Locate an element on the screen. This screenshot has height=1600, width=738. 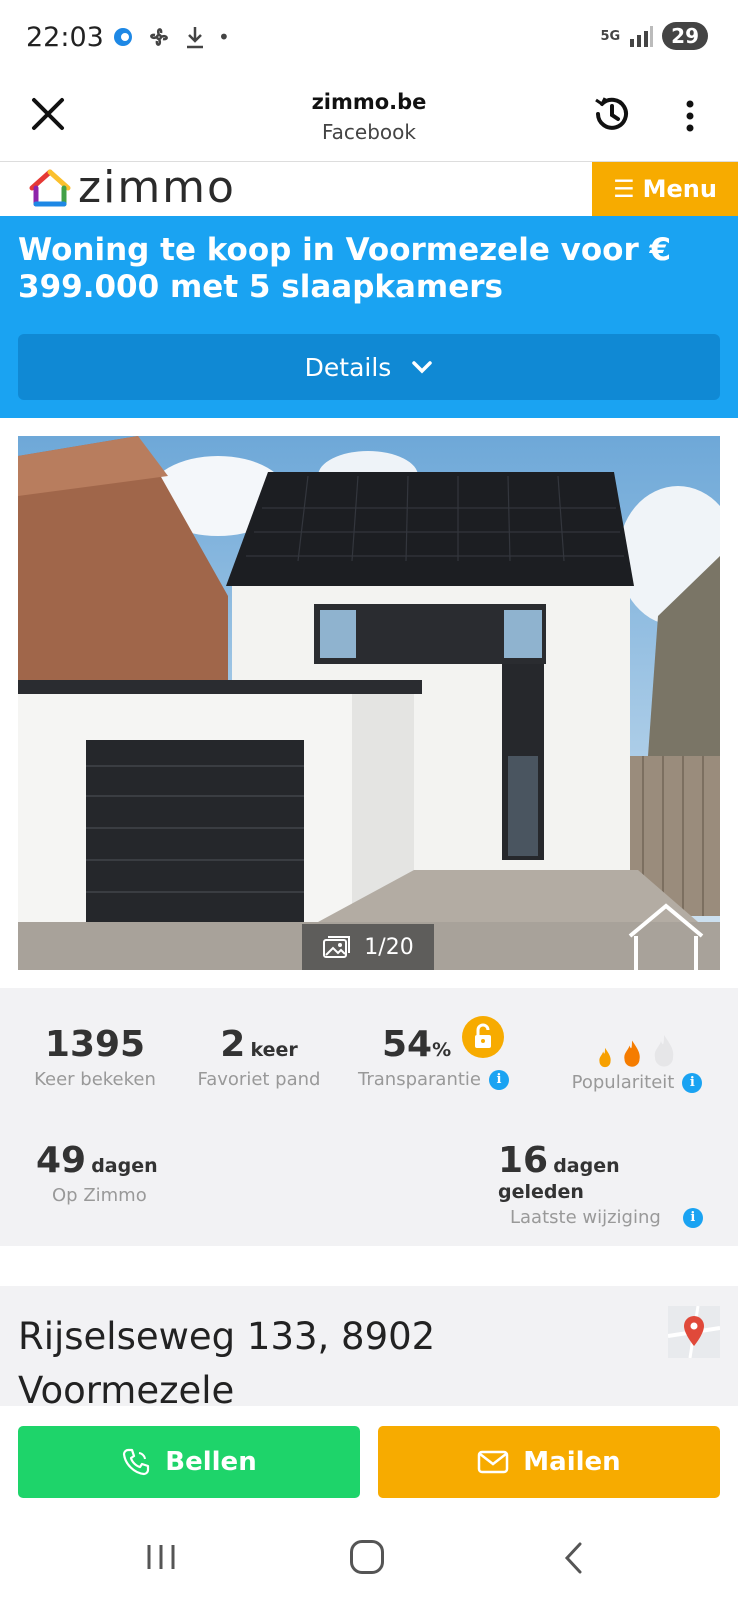
favorites-value: 2 is located at coordinates (233, 1044).